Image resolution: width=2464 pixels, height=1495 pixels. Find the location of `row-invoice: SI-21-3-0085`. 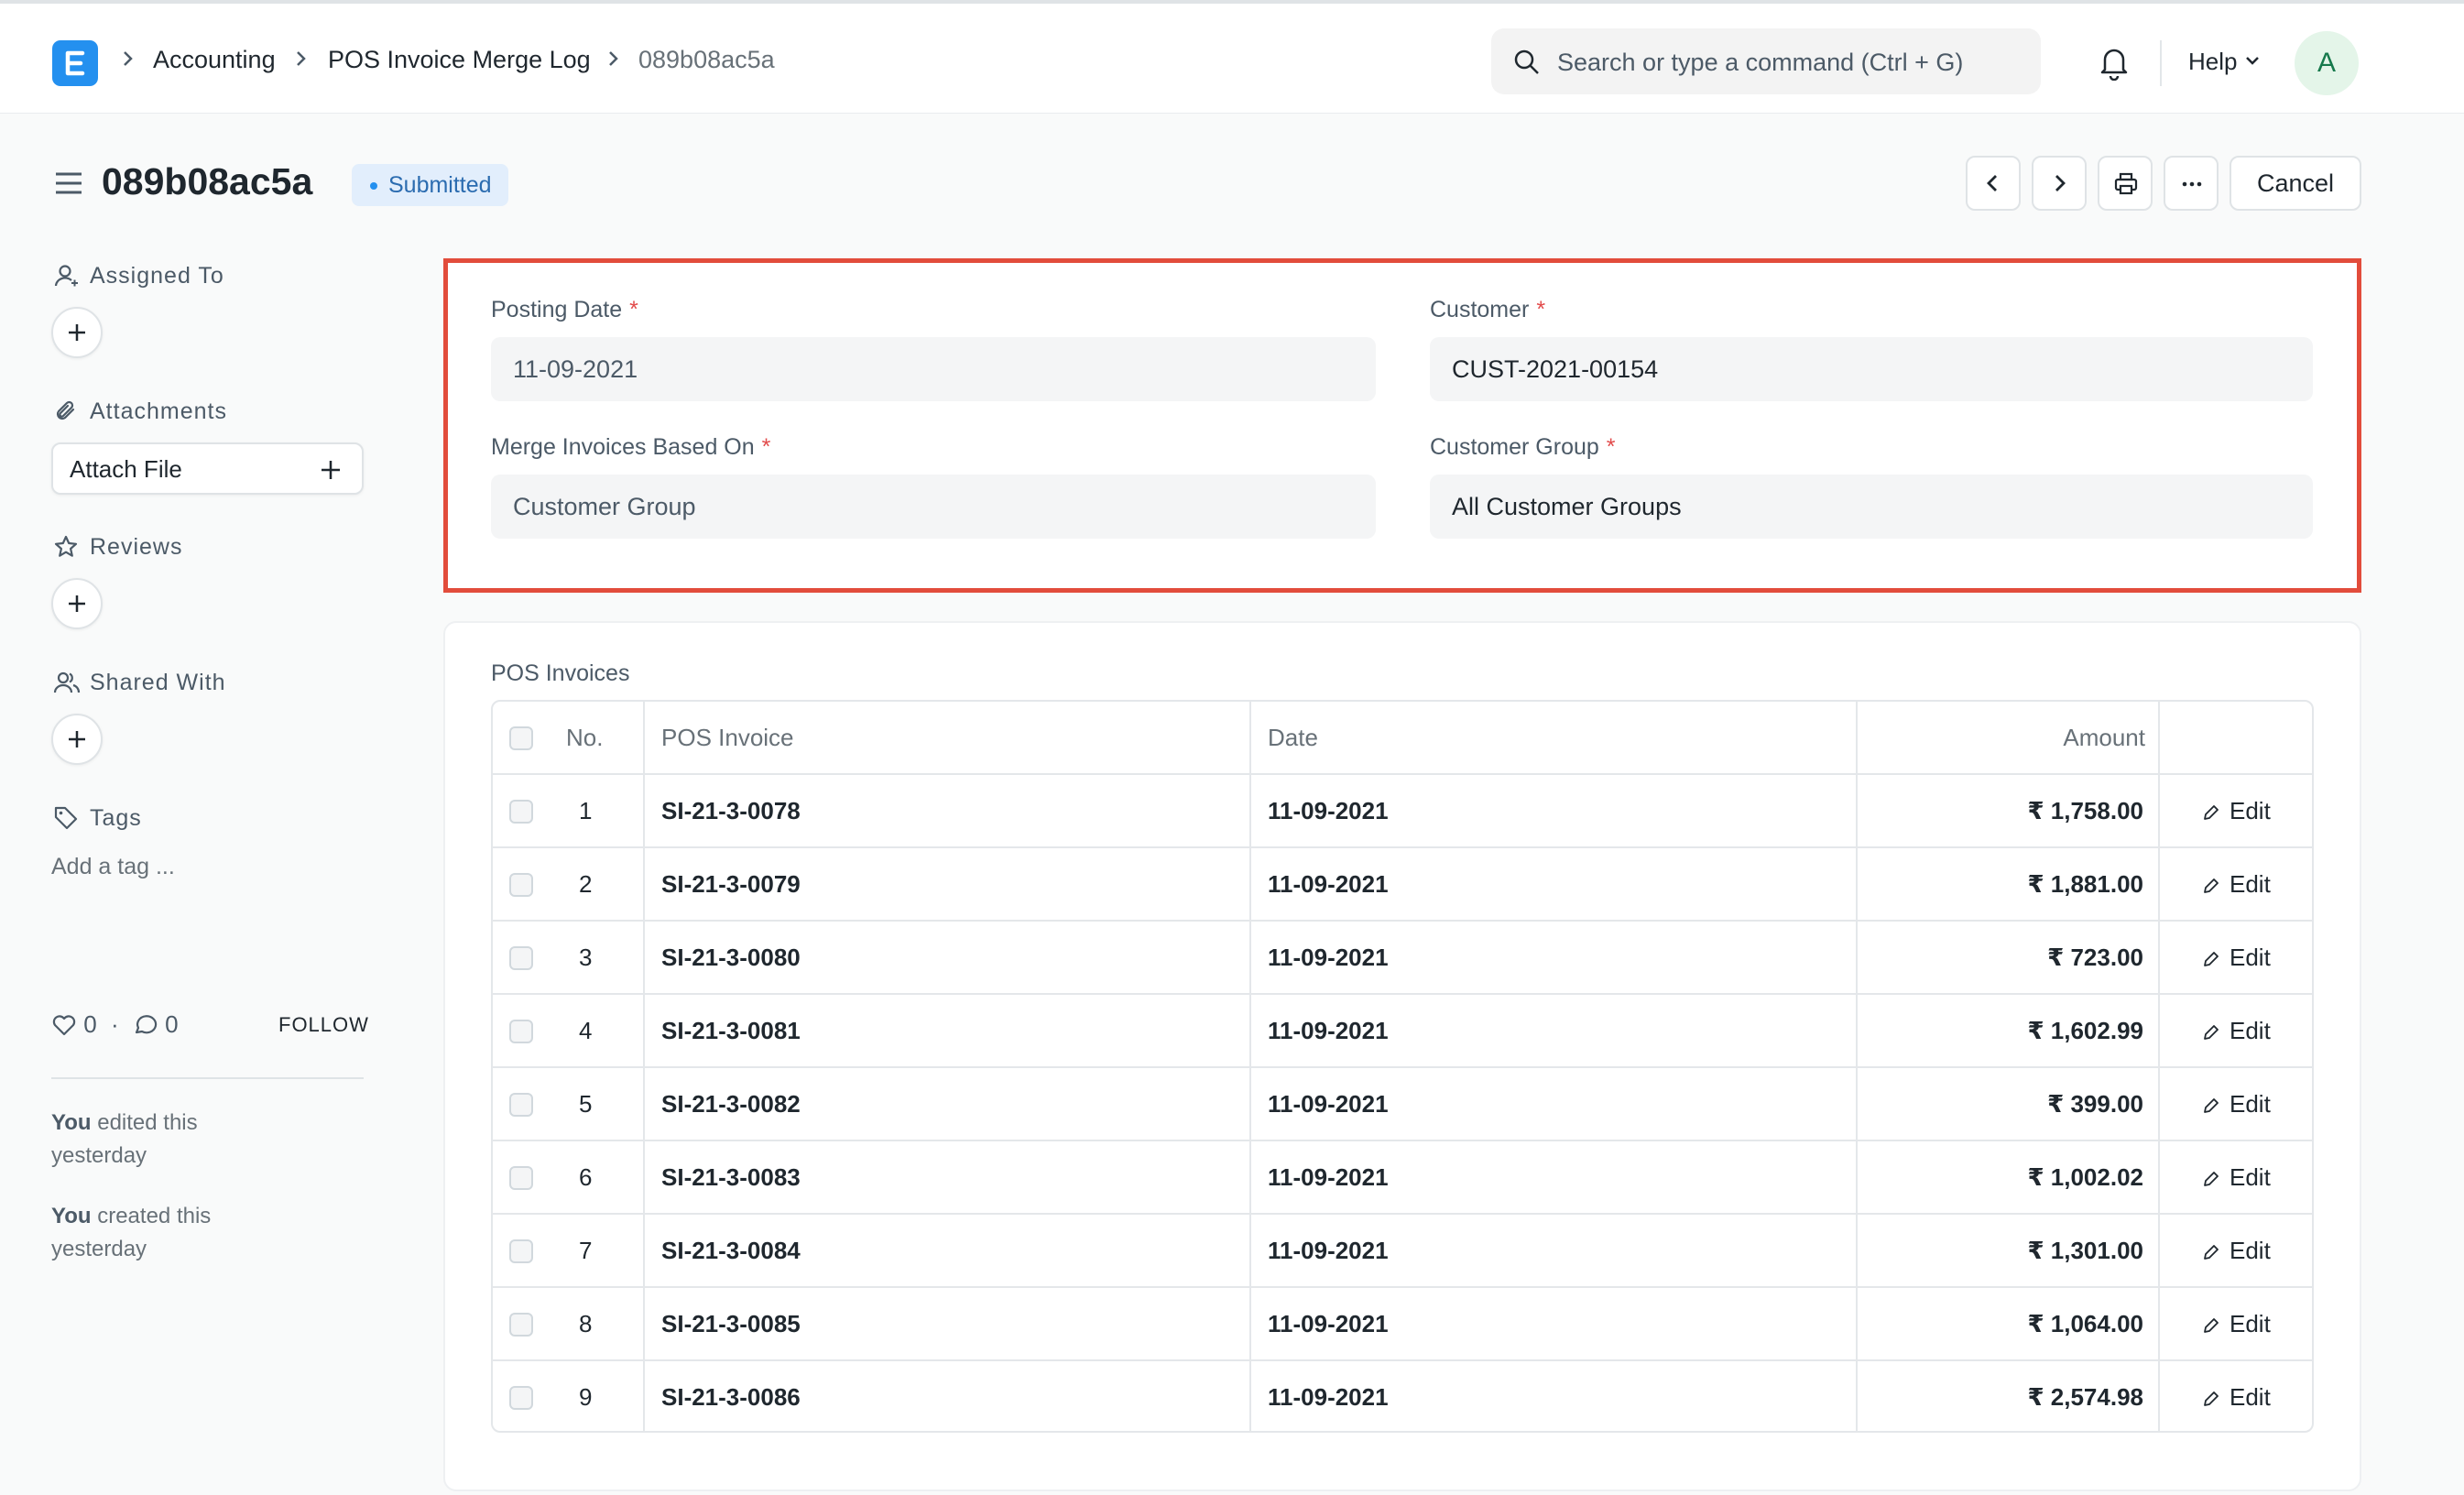

row-invoice: SI-21-3-0085 is located at coordinates (731, 1323).